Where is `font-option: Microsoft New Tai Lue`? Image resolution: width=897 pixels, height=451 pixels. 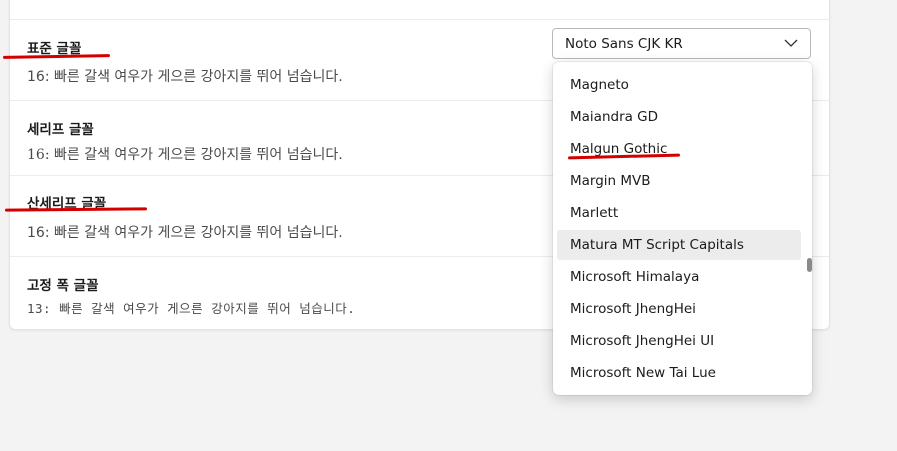 font-option: Microsoft New Tai Lue is located at coordinates (679, 373).